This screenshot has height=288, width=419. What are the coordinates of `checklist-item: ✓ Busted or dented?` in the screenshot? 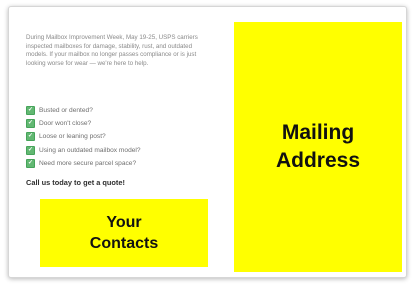 It's located at (121, 110).